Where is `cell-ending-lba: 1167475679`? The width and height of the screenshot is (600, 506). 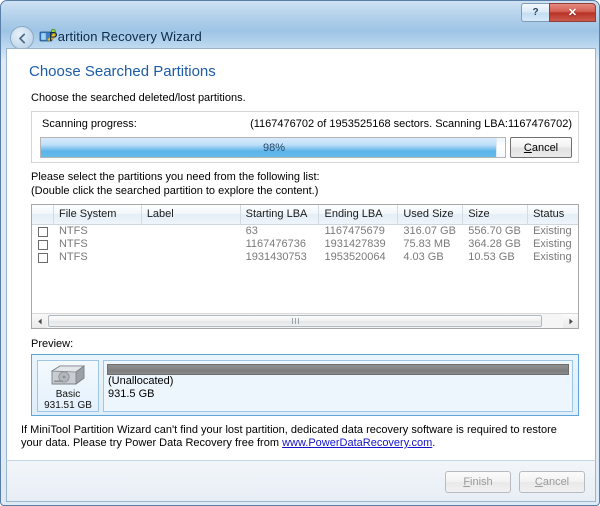
cell-ending-lba: 1167475679 is located at coordinates (354, 231).